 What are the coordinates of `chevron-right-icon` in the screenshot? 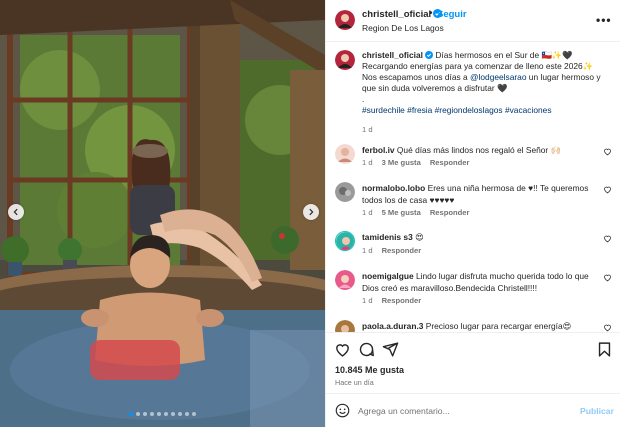 It's located at (311, 212).